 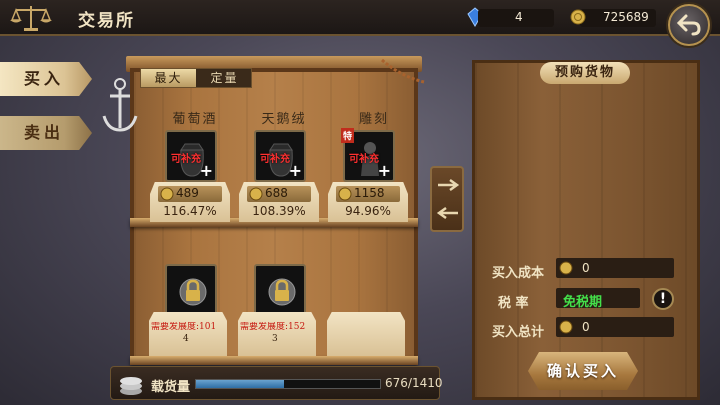 What do you see at coordinates (414, 383) in the screenshot?
I see `cargo-value: 676/1410` at bounding box center [414, 383].